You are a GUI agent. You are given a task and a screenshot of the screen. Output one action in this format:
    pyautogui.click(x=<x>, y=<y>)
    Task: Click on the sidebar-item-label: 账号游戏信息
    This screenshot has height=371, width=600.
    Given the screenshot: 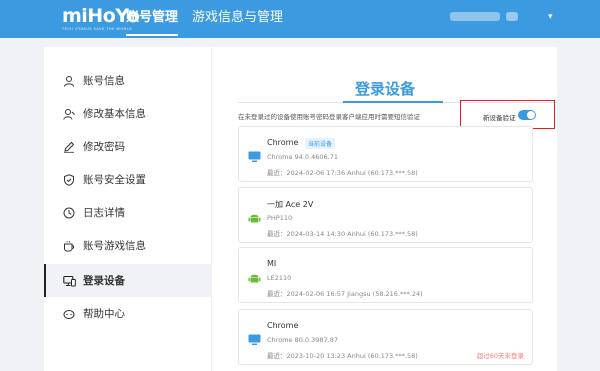 What is the action you would take?
    pyautogui.click(x=114, y=246)
    